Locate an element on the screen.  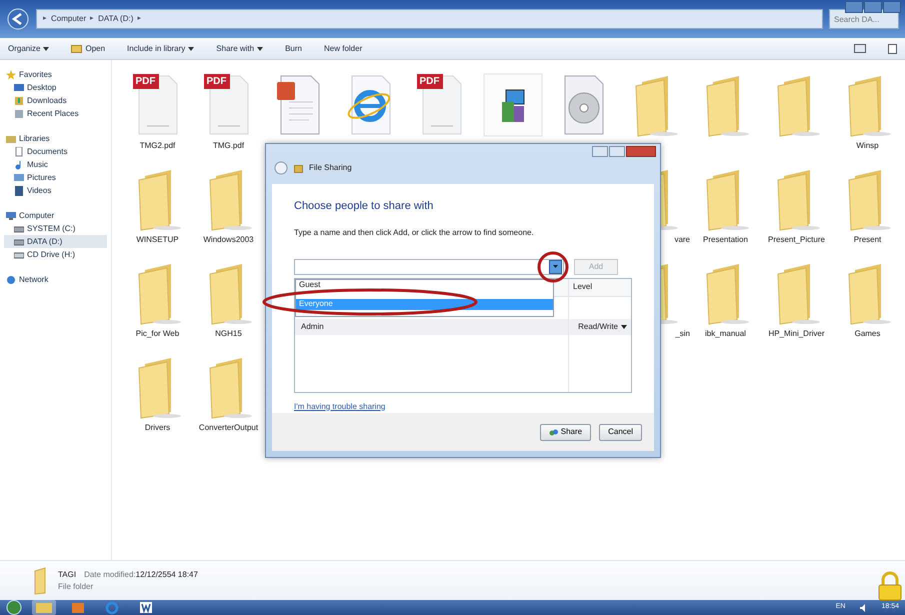
speaker-icon is located at coordinates (863, 608).